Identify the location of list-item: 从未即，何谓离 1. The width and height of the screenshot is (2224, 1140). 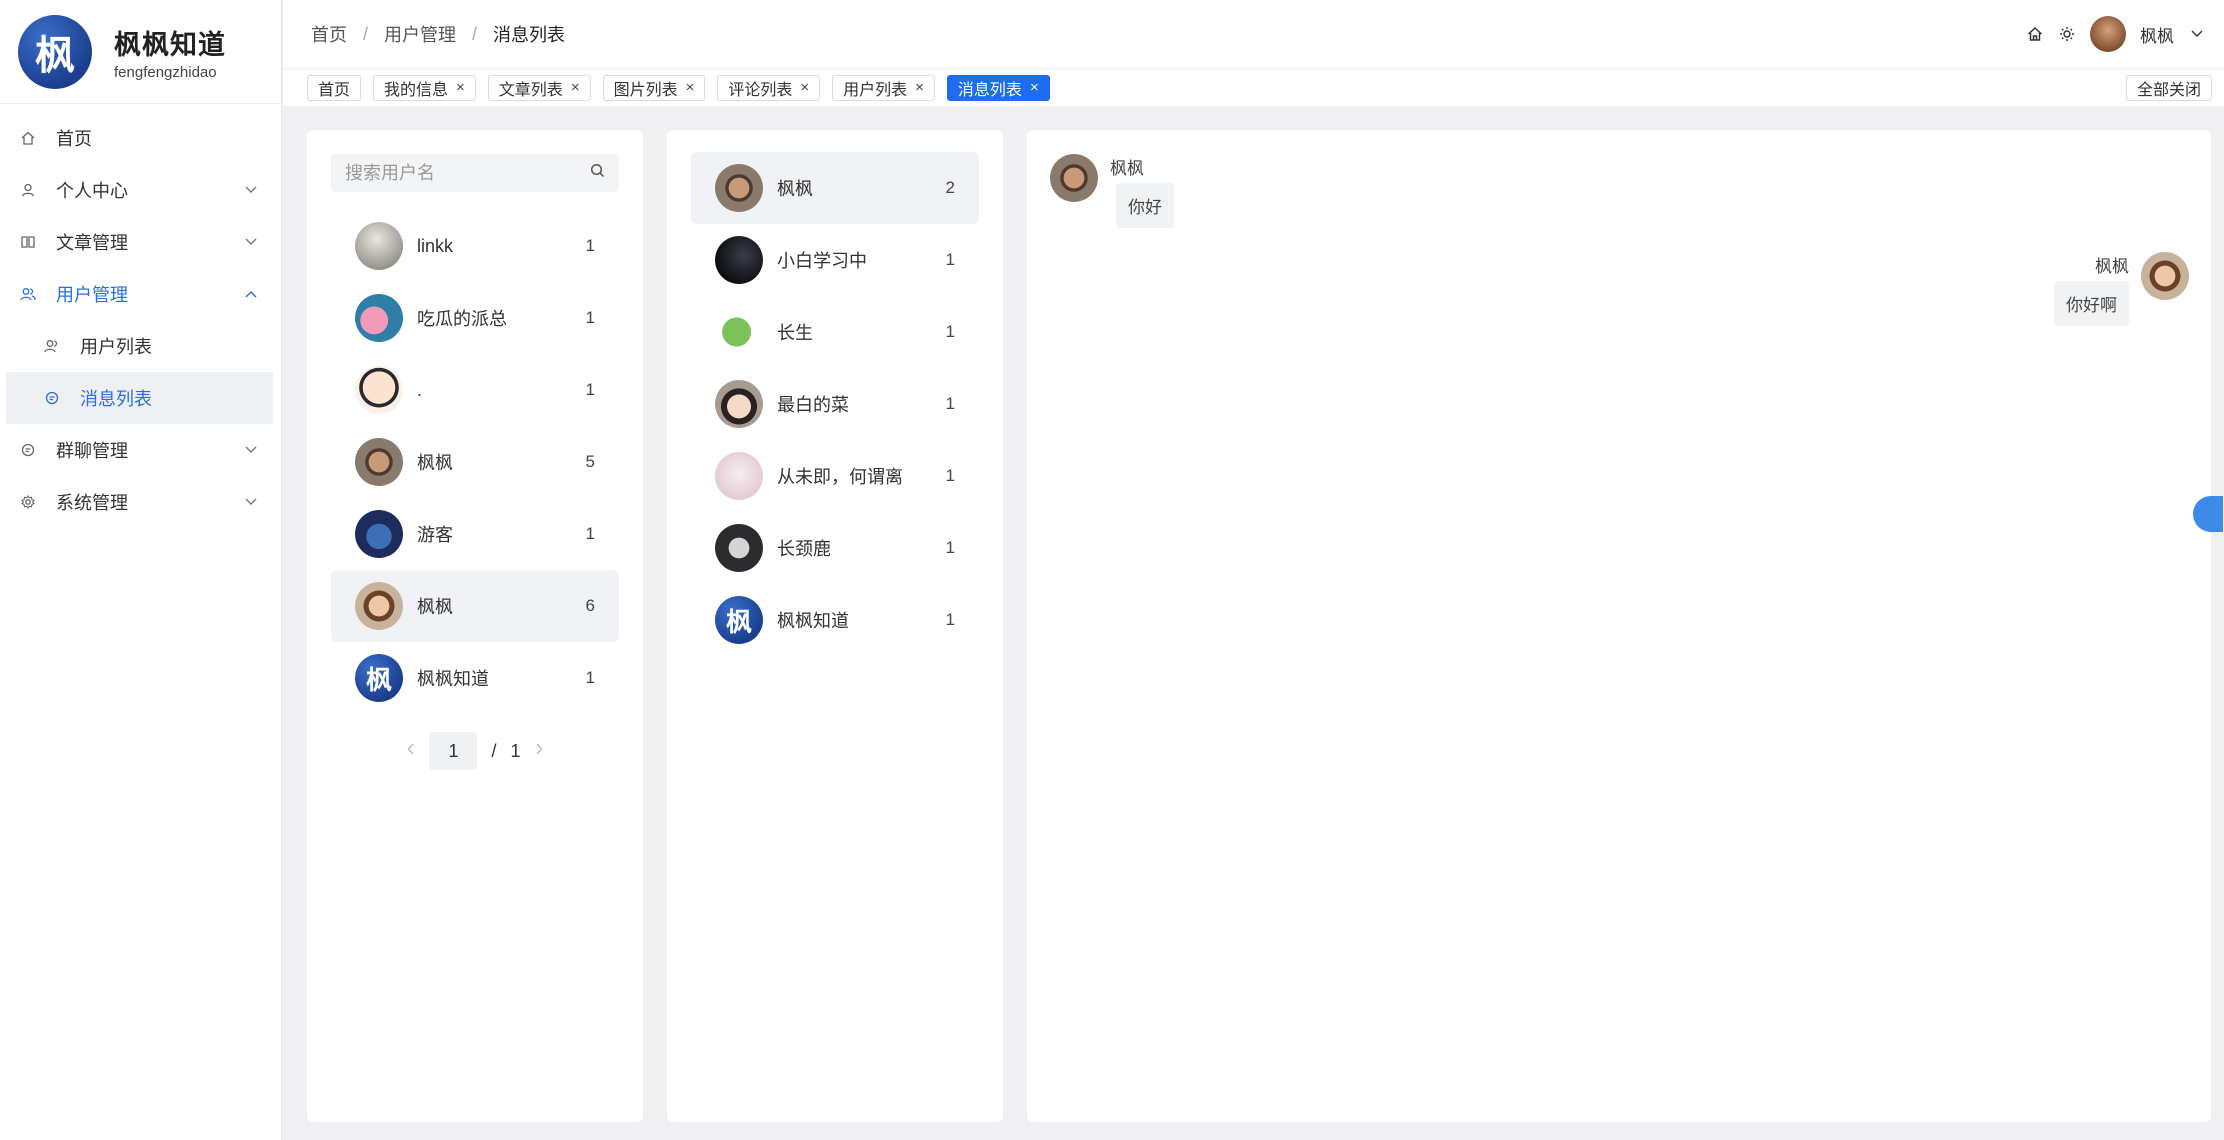
(835, 476).